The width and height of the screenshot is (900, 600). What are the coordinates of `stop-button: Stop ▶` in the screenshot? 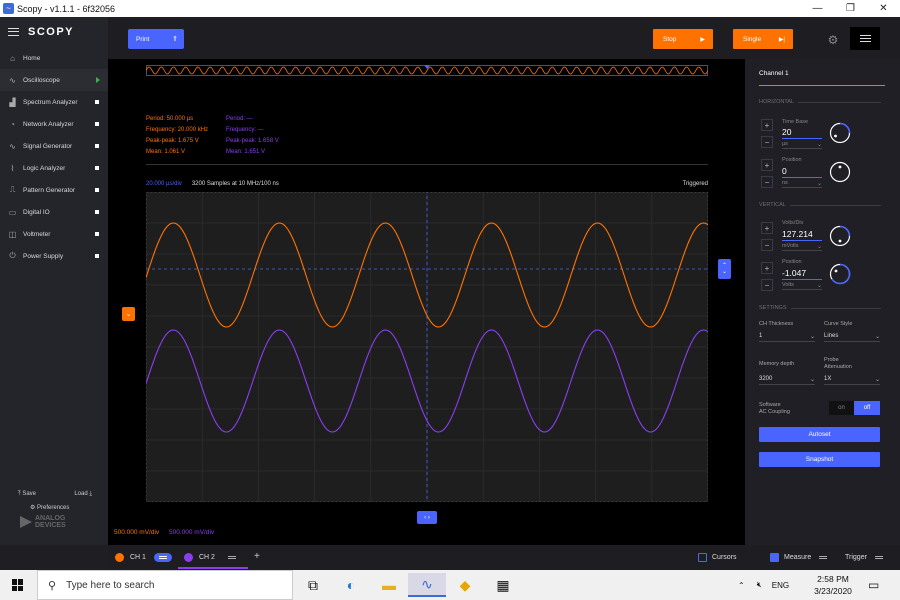 It's located at (683, 39).